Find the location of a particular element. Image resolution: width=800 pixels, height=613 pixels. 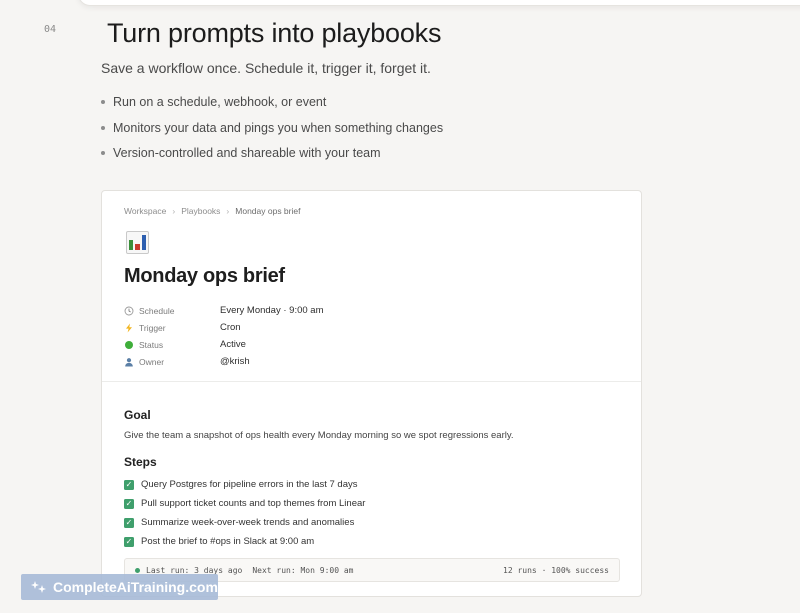

property-owner: Owner @krish is located at coordinates (224, 361).